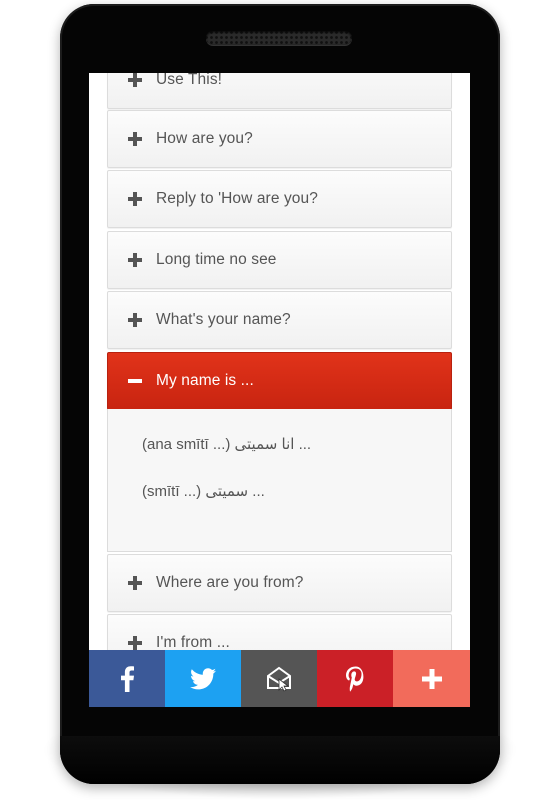 The image size is (558, 800). I want to click on more-share-button, so click(431, 678).